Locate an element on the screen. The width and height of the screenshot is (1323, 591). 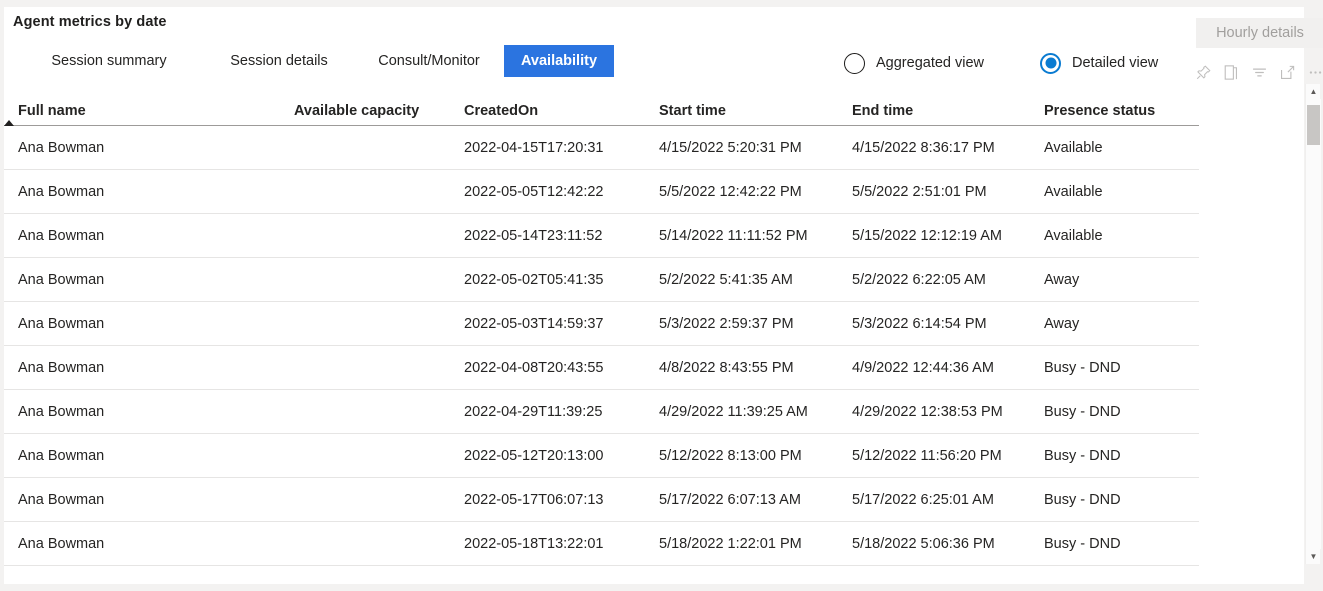
radio-aggregated-view: Aggregated view is located at coordinates (914, 63).